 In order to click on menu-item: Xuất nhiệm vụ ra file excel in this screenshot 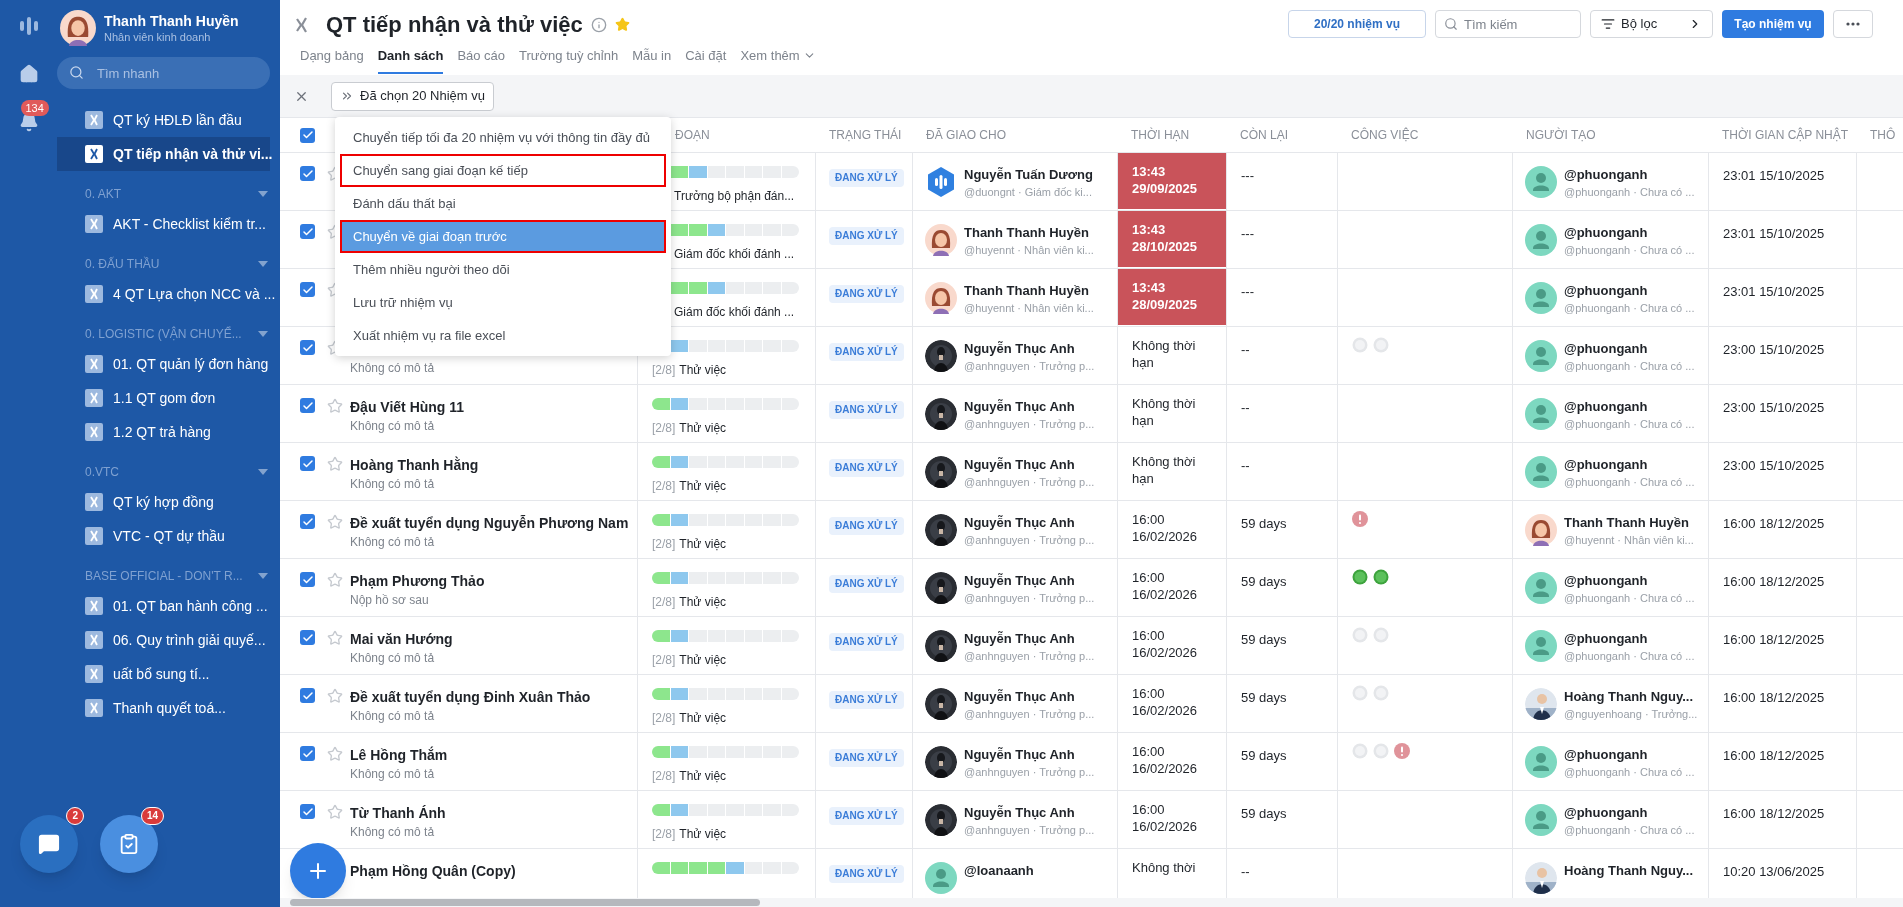, I will do `click(503, 335)`.